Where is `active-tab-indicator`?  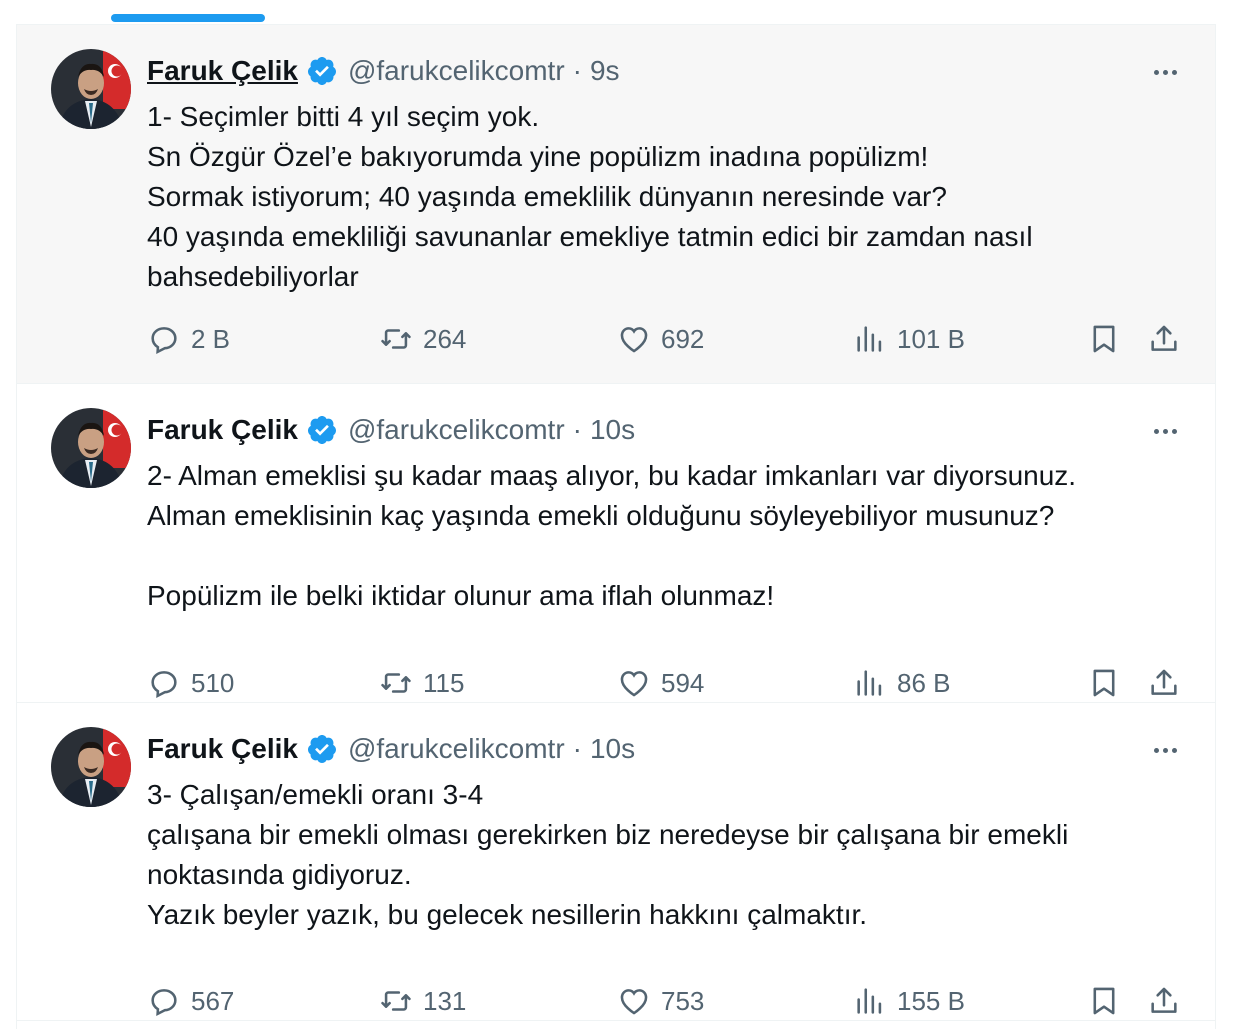 active-tab-indicator is located at coordinates (188, 18).